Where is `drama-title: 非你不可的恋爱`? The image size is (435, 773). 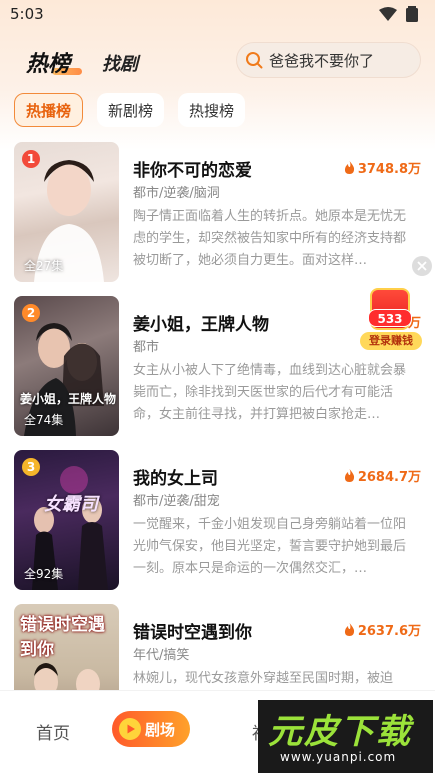 drama-title: 非你不可的恋爱 is located at coordinates (192, 168).